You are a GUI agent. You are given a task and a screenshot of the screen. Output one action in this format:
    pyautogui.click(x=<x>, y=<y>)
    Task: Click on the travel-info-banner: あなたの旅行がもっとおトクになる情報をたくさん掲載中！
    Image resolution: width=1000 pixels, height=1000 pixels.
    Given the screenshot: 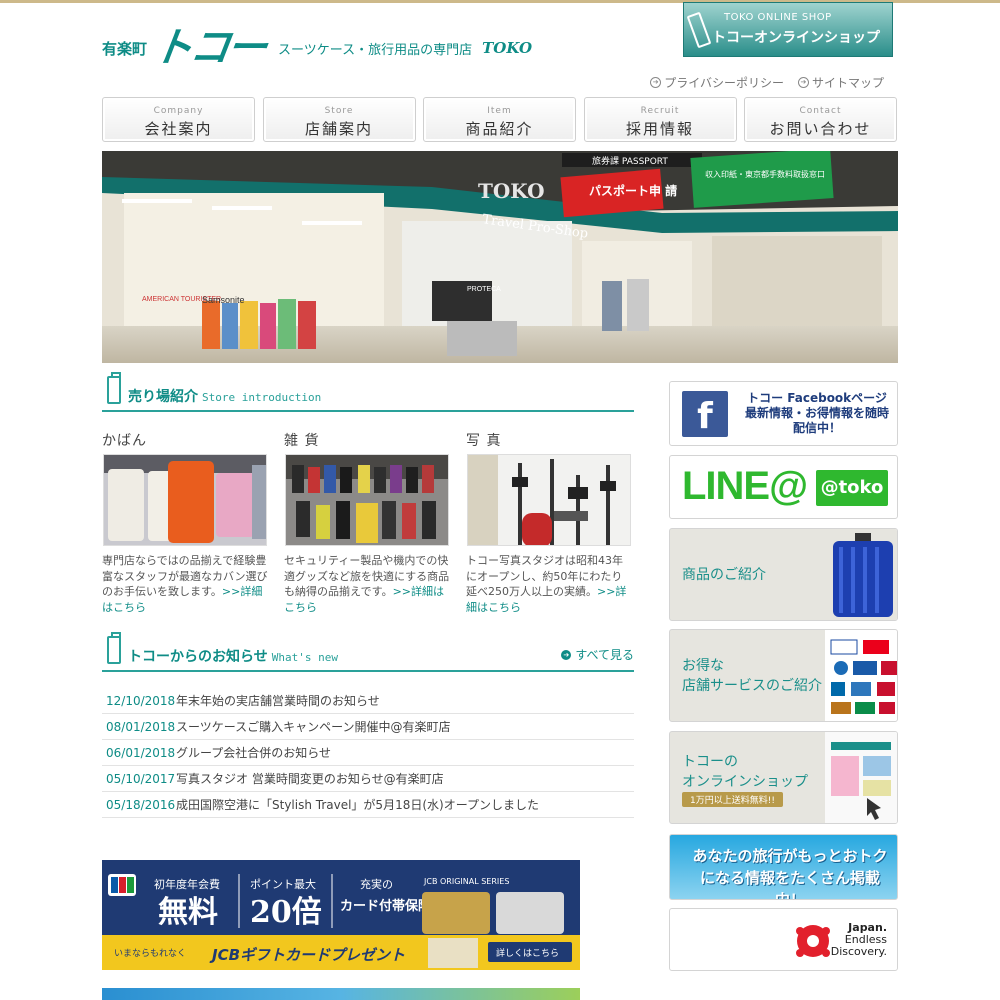 What is the action you would take?
    pyautogui.click(x=783, y=867)
    